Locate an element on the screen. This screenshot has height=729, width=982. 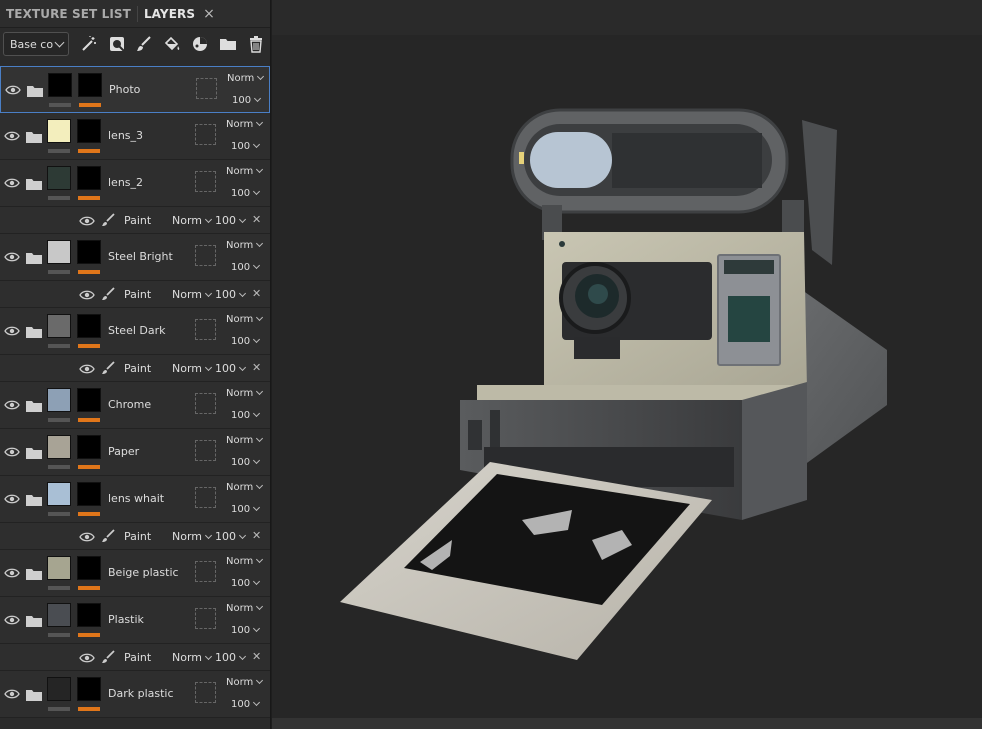
layer-row: Dark plasticNorm100 is located at coordinates (135, 694).